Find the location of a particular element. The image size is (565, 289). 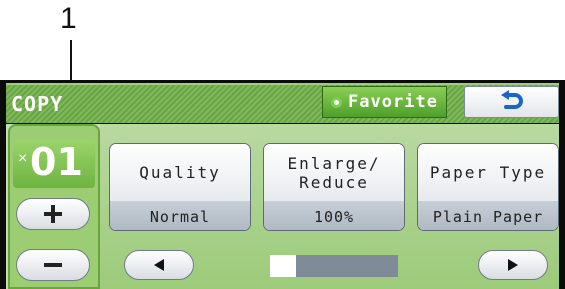

plus-icon is located at coordinates (53, 214).